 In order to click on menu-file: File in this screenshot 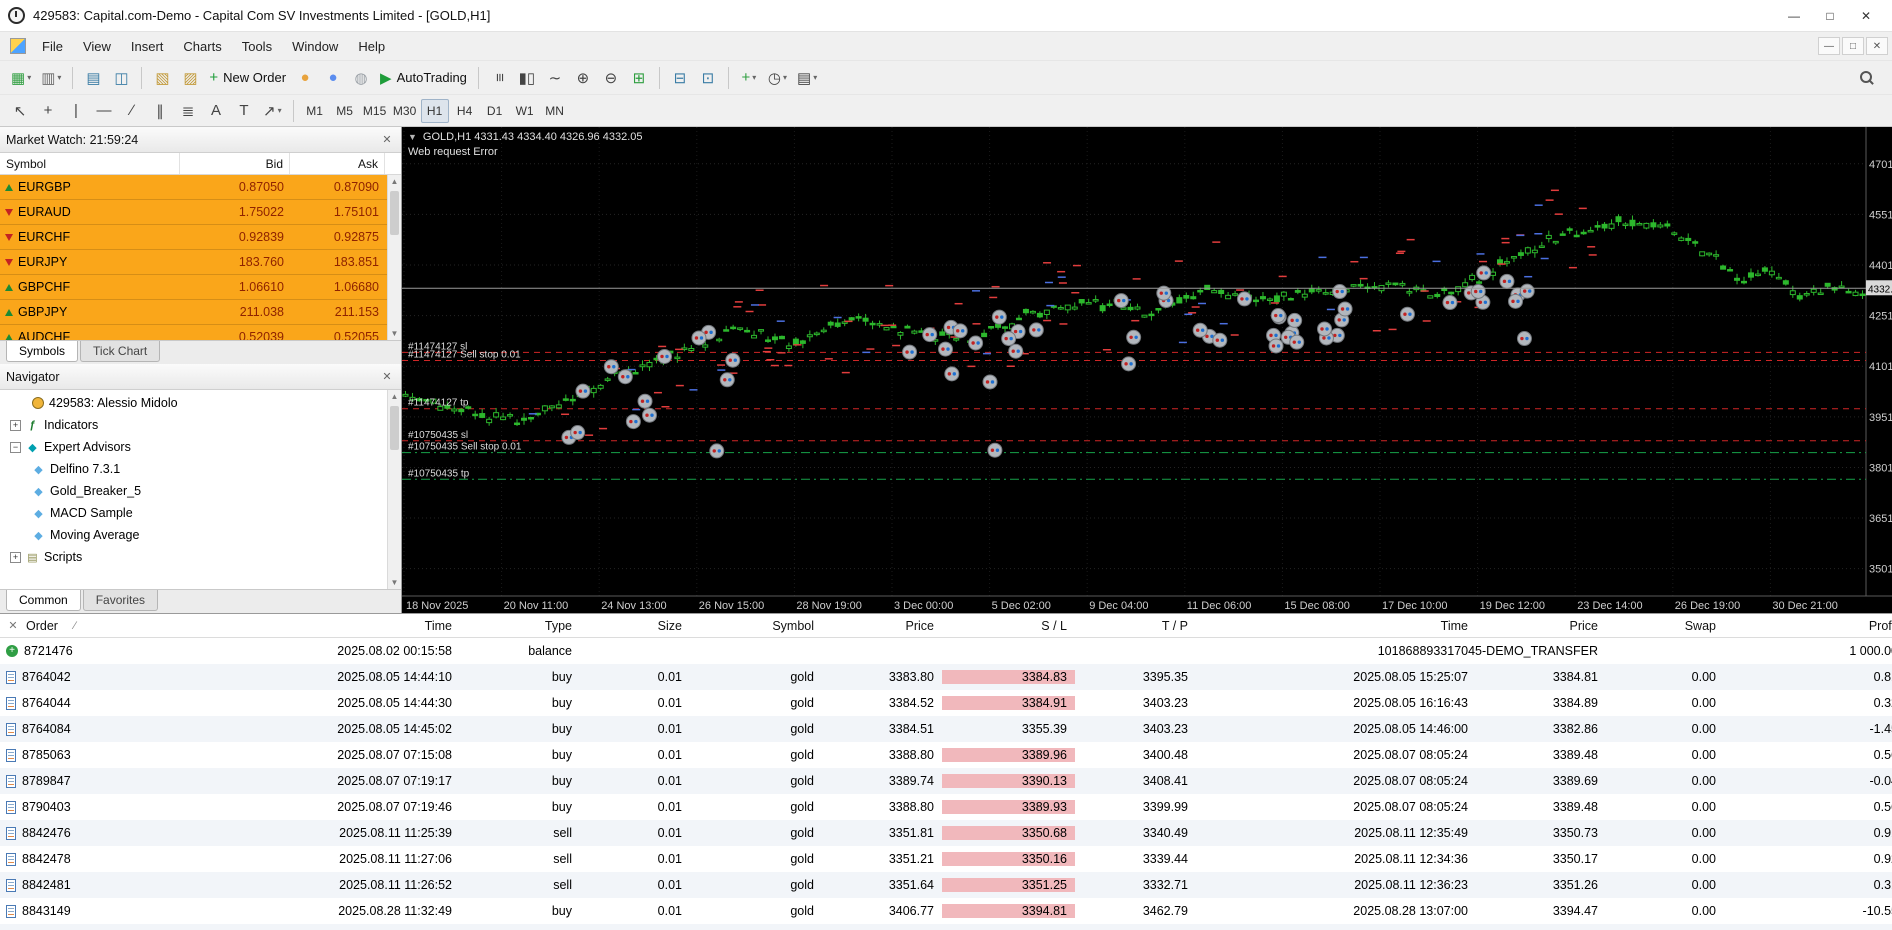, I will do `click(52, 46)`.